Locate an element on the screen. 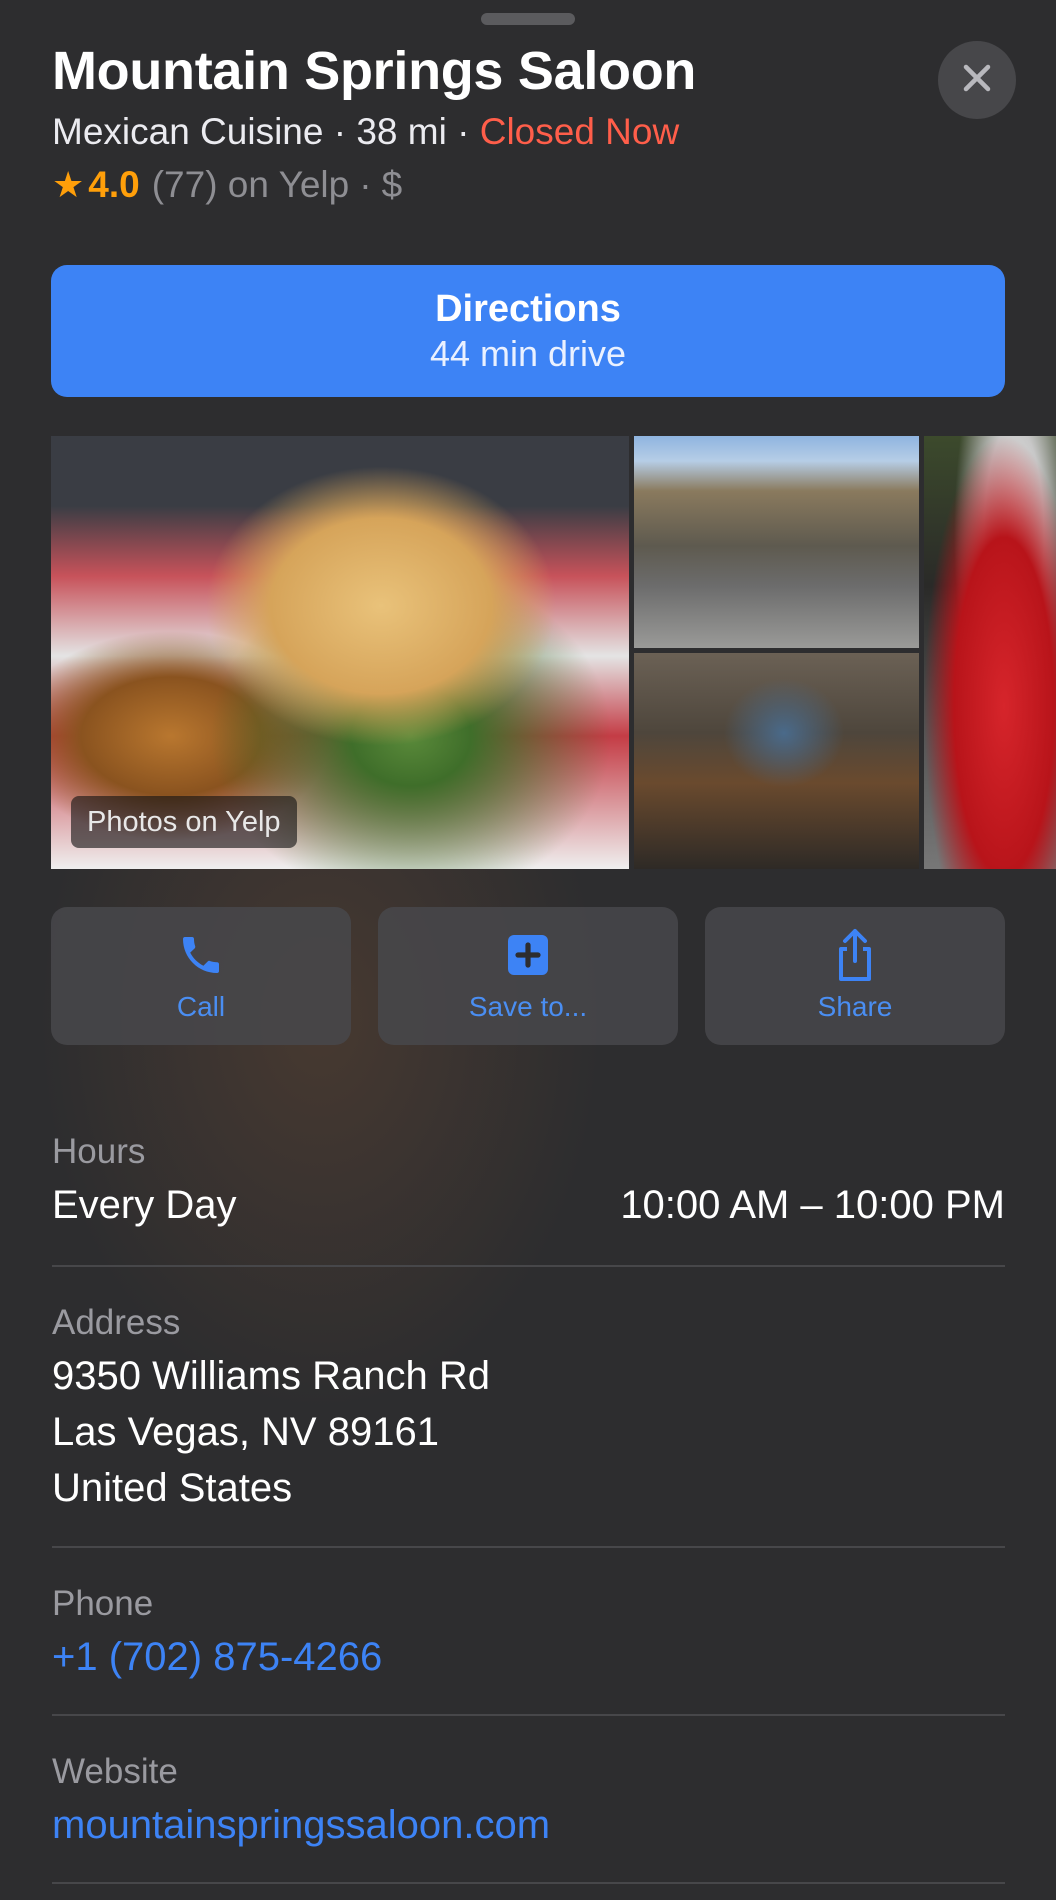 The image size is (1056, 1900). website-label: Website is located at coordinates (115, 1771).